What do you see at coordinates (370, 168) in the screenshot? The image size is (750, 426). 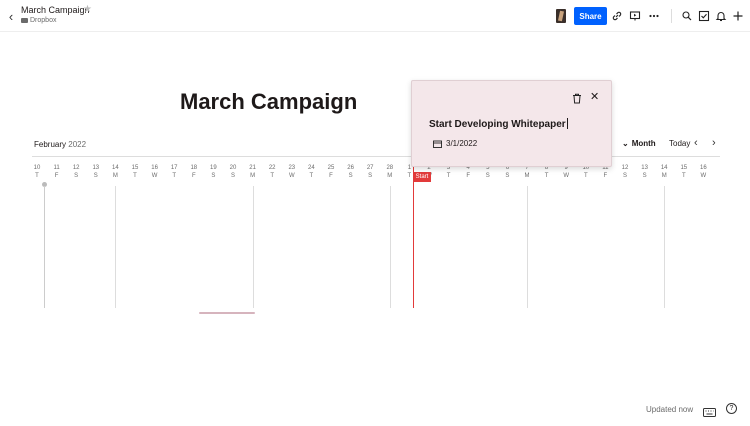 I see `day-number: 27` at bounding box center [370, 168].